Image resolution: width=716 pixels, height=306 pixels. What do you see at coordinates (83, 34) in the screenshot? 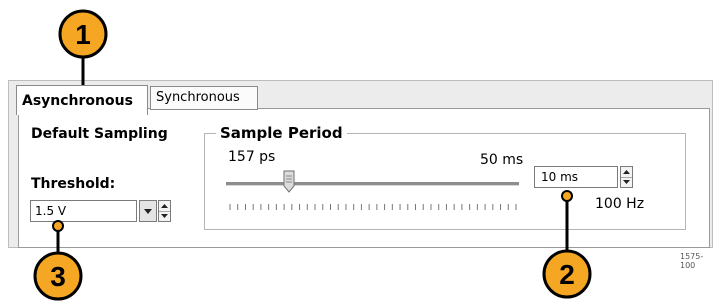
I see `callout-1-number: 1` at bounding box center [83, 34].